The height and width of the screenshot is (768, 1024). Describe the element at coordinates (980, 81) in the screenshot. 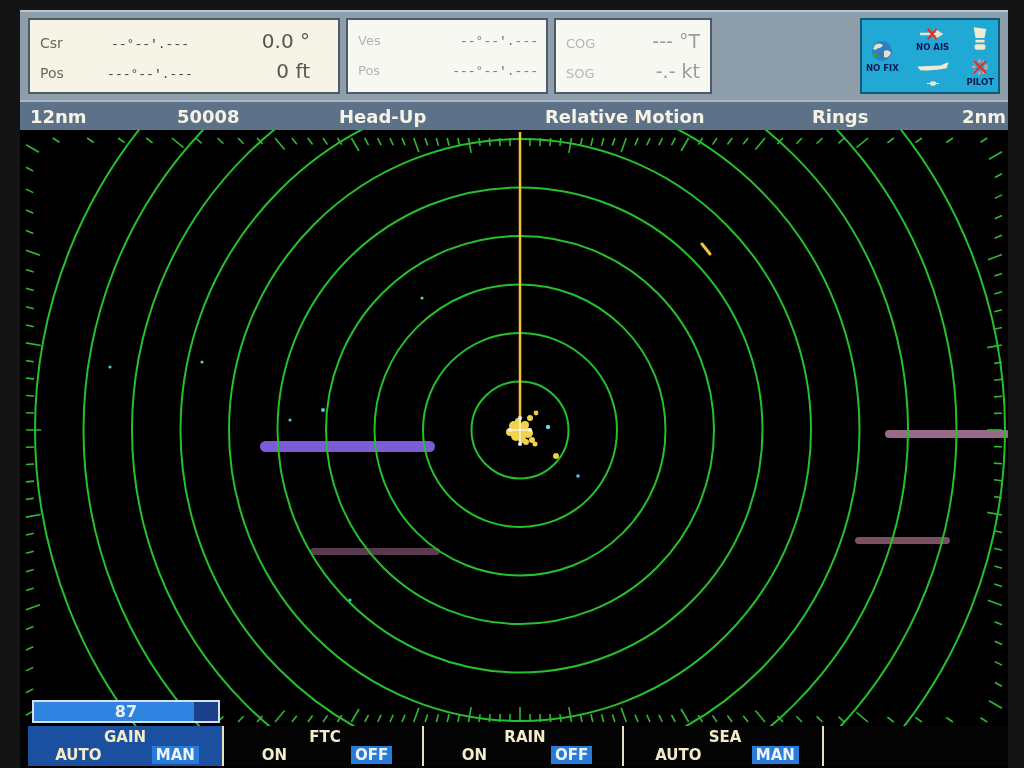

I see `status-label: PILOT` at that location.